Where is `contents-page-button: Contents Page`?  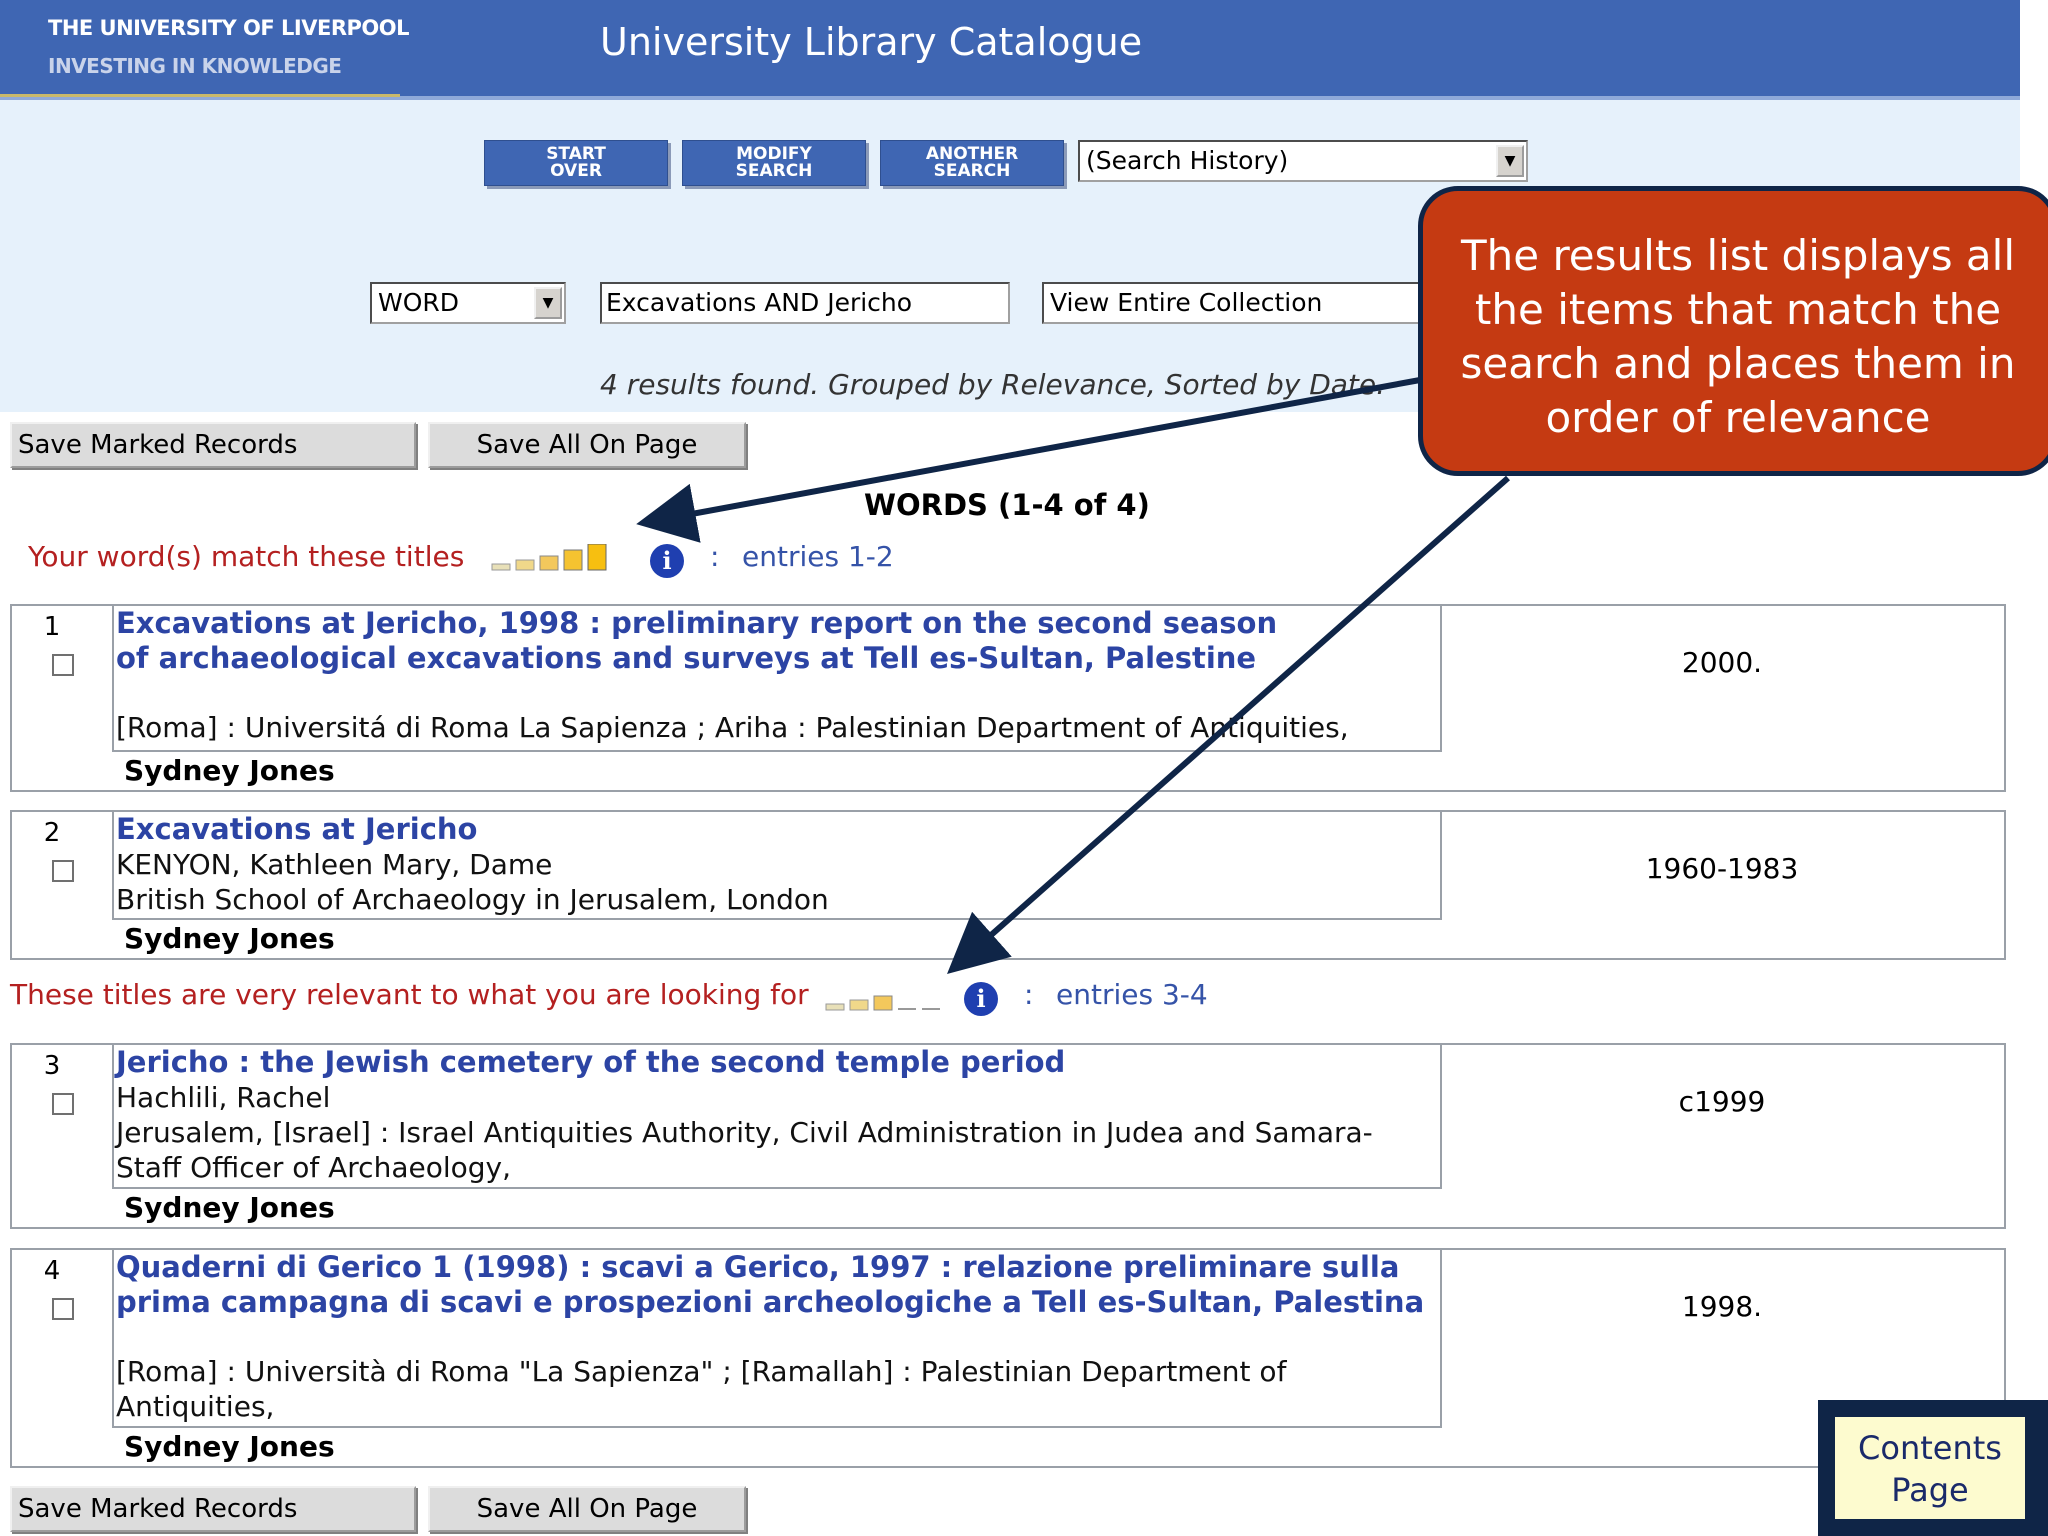 contents-page-button: Contents Page is located at coordinates (1933, 1468).